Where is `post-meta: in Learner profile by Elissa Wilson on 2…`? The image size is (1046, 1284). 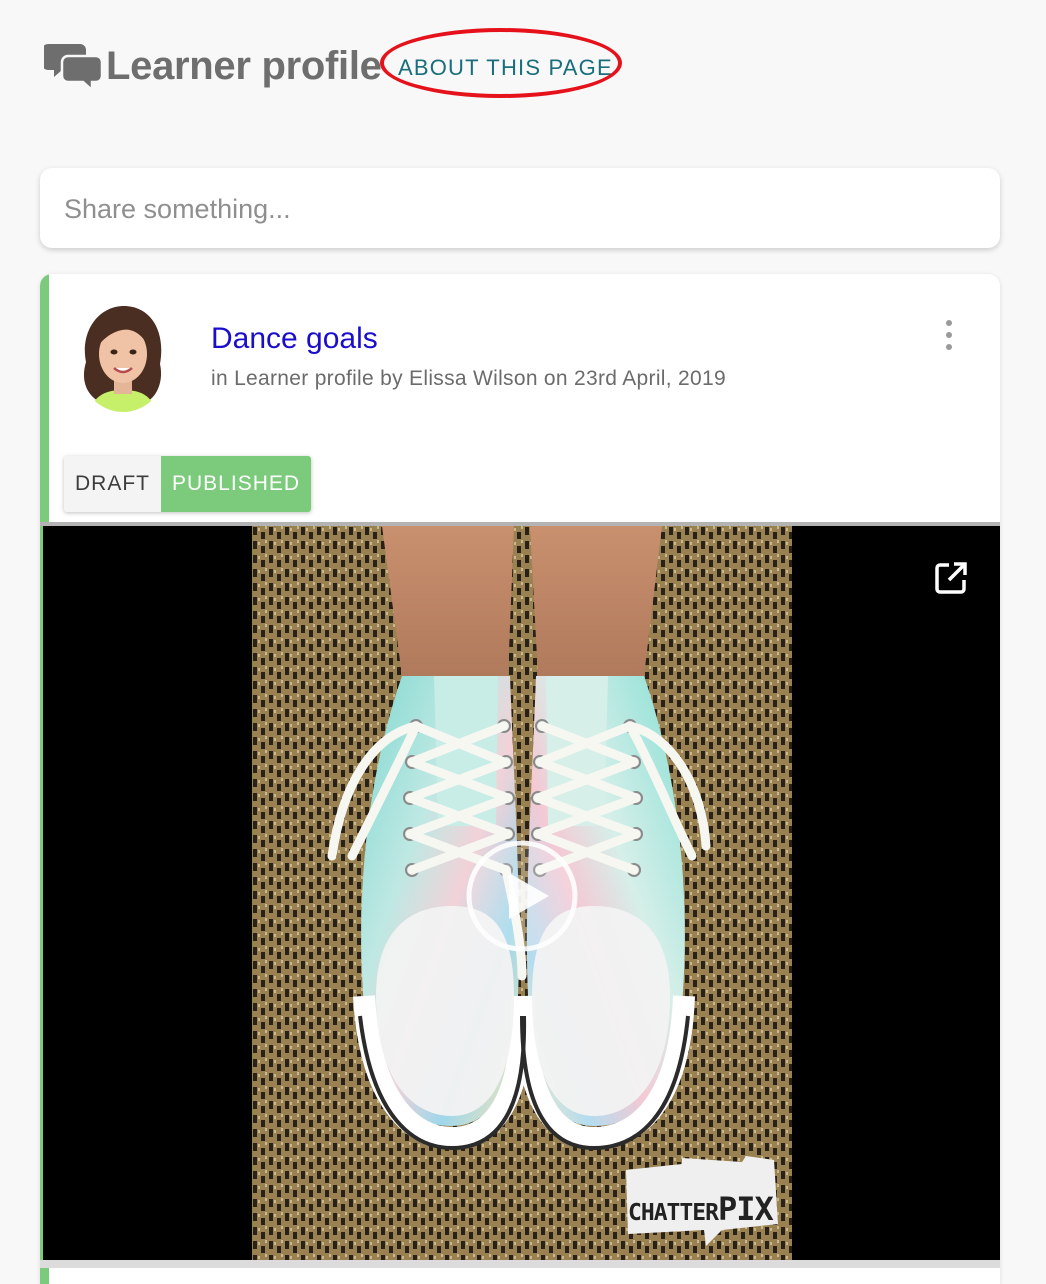 post-meta: in Learner profile by Elissa Wilson on 2… is located at coordinates (468, 378).